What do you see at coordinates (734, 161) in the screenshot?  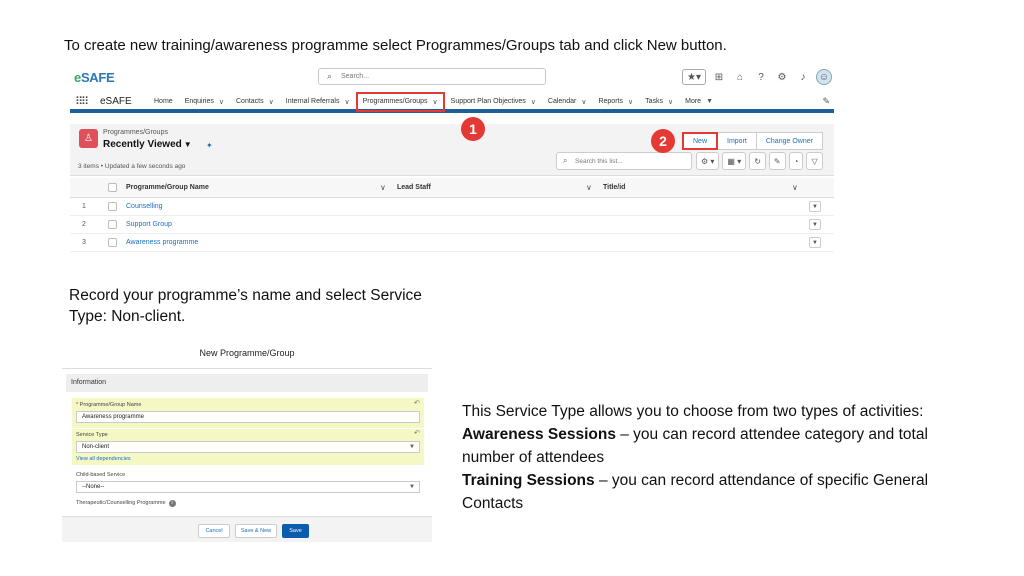 I see `table-view-icon: ▦ ▾` at bounding box center [734, 161].